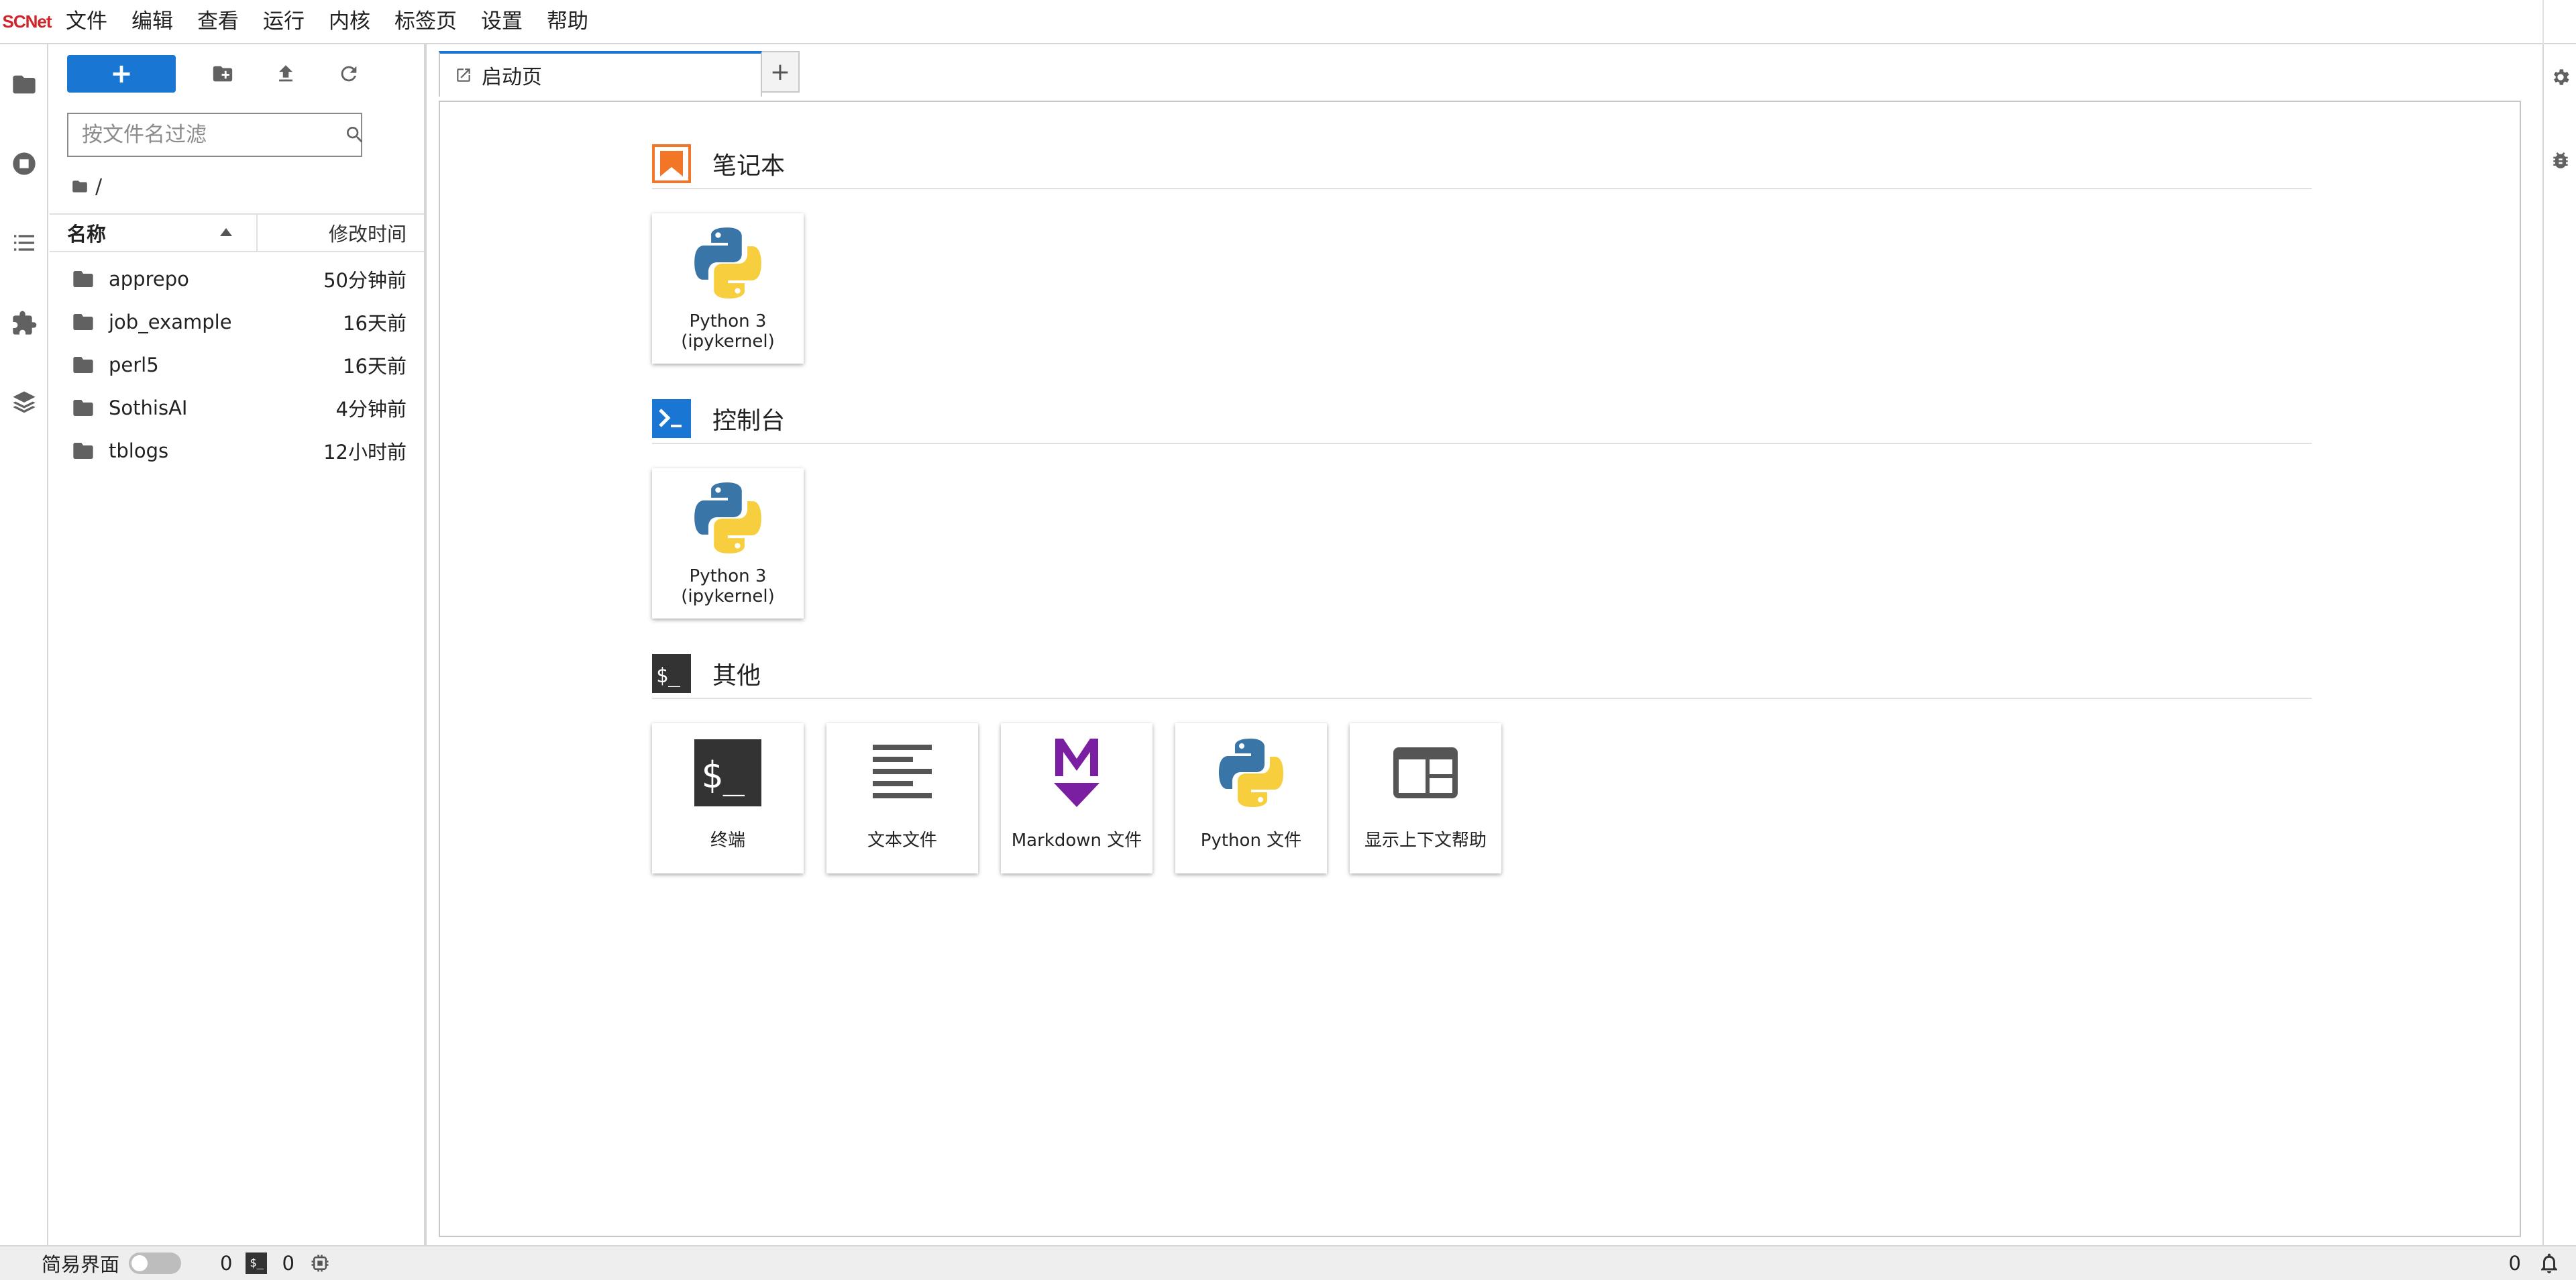  Describe the element at coordinates (1076, 841) in the screenshot. I see `card-label: Markdown 文件` at that location.